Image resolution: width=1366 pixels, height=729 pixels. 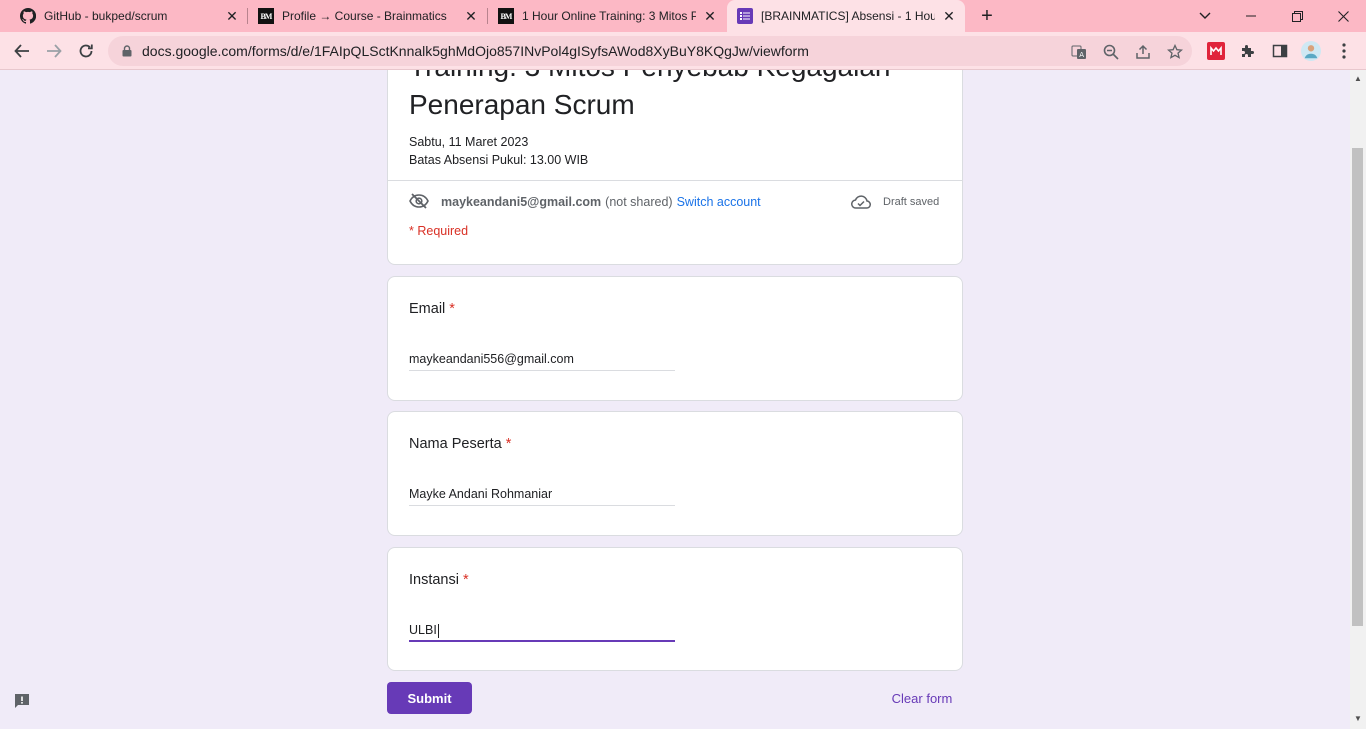 I want to click on form-title-line-1: Training: 3 Mitos Penyebab Kegagalan, so click(x=679, y=78).